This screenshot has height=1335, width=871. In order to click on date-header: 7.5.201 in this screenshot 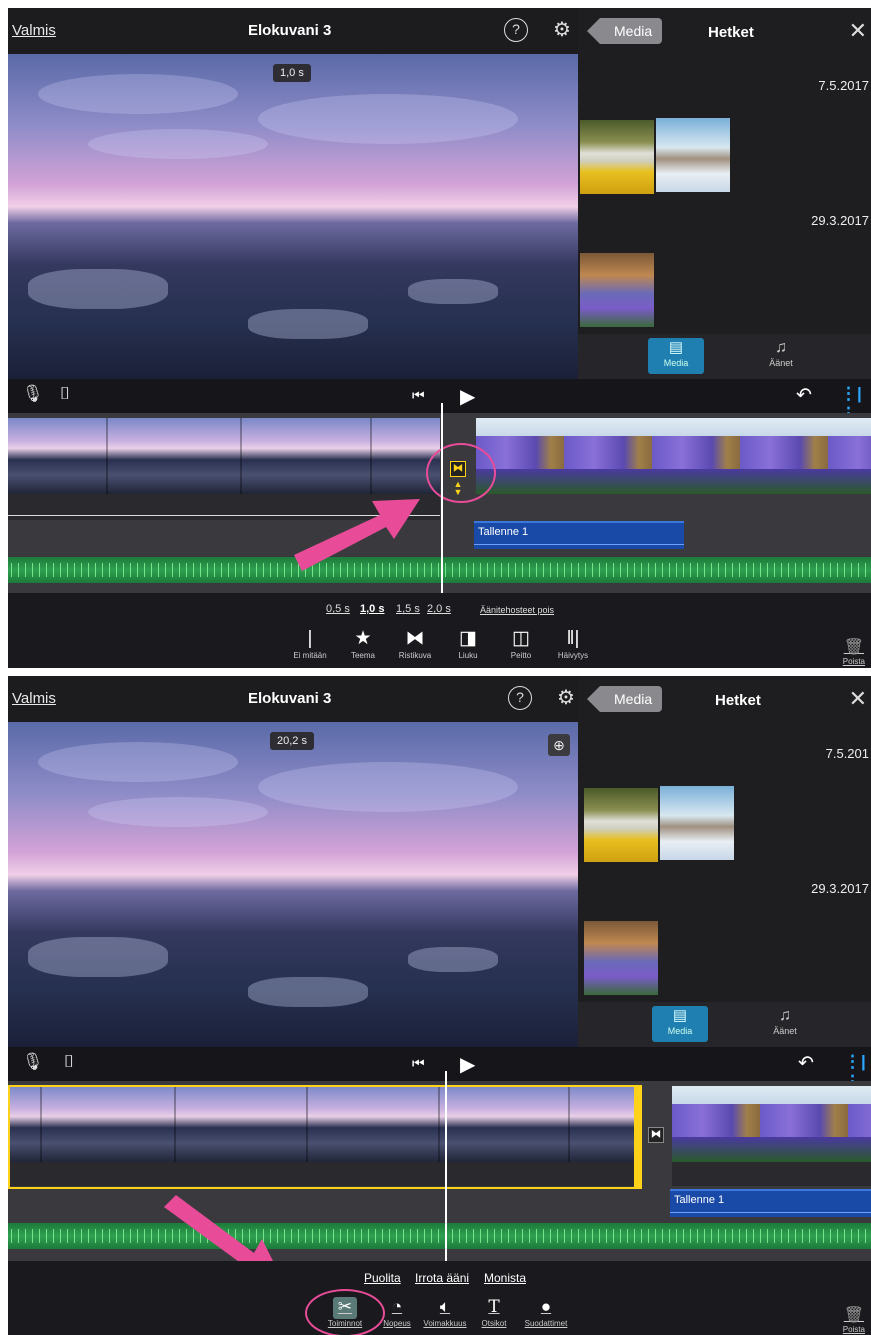, I will do `click(847, 753)`.